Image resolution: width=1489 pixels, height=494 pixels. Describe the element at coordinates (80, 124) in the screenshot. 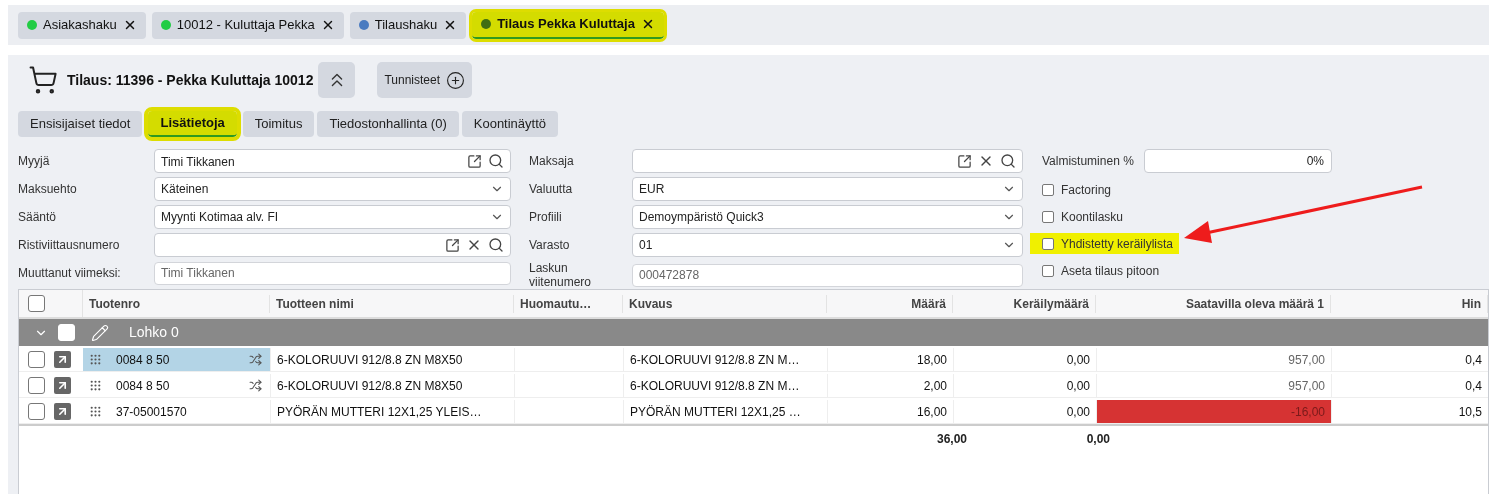

I see `section-tab: Ensisijaiset tiedot` at that location.